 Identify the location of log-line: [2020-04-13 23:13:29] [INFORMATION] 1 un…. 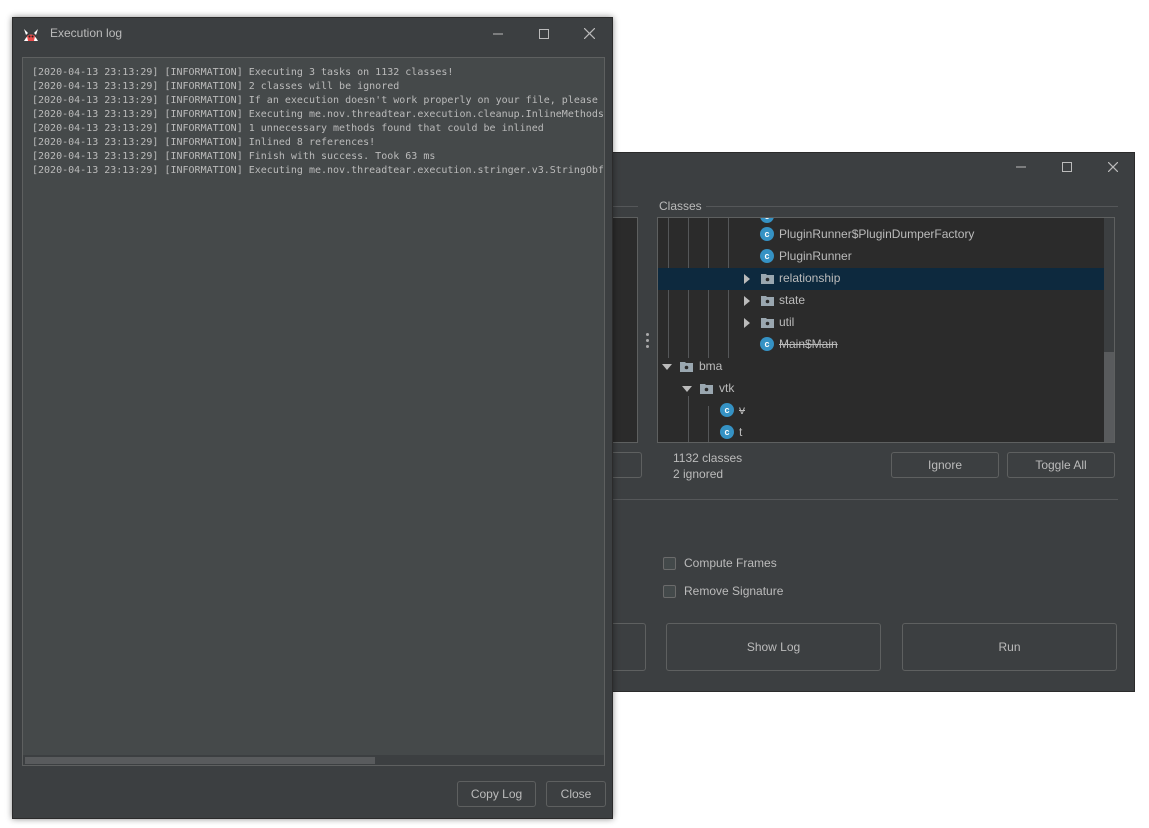
(288, 128).